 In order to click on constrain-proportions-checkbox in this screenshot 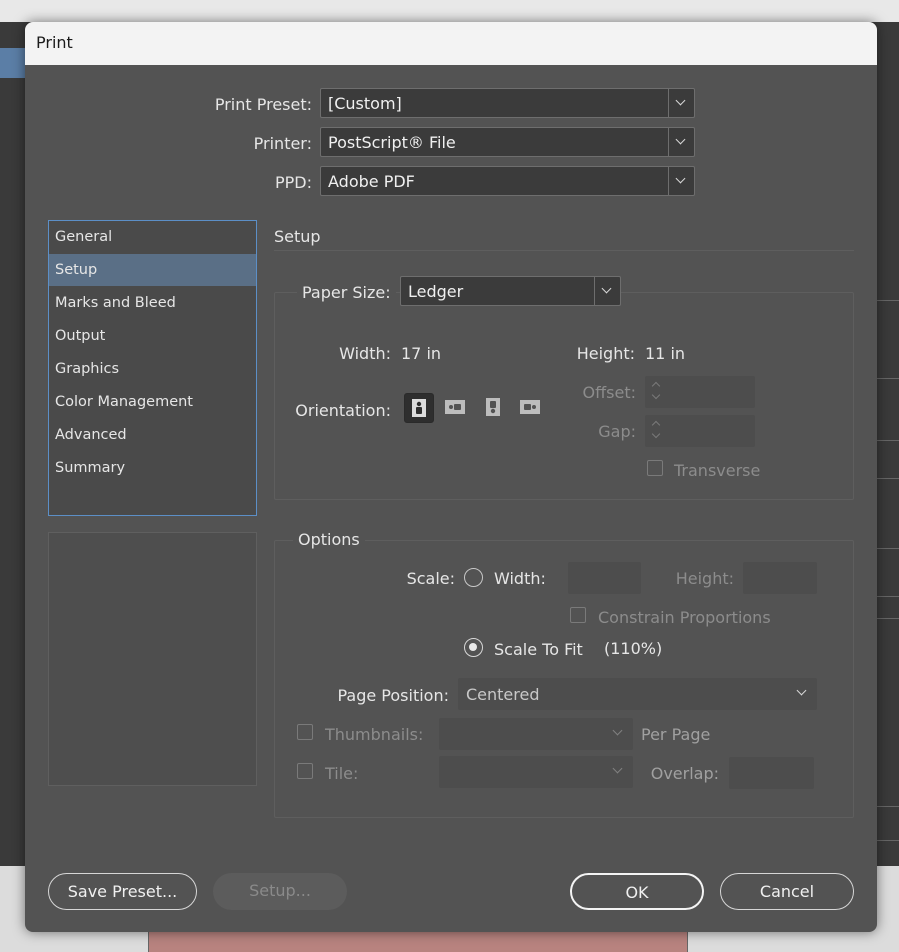, I will do `click(578, 615)`.